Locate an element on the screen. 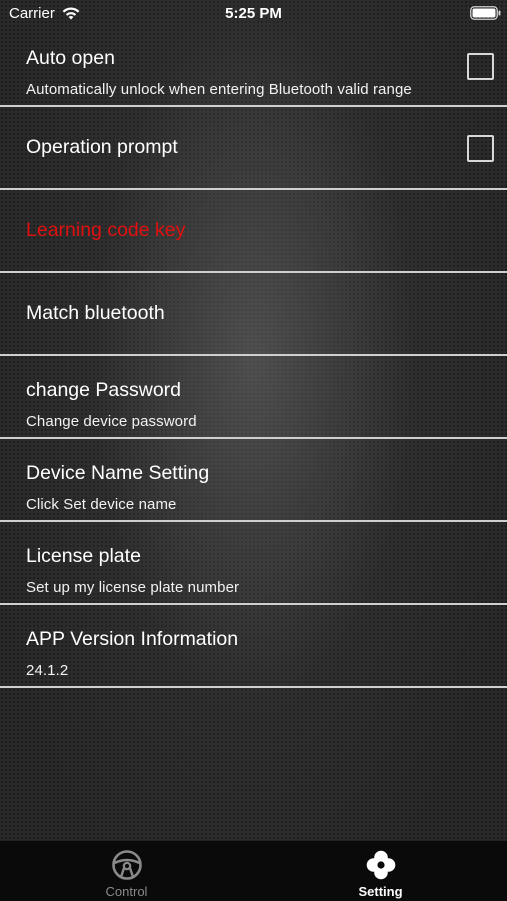  operation-prompt-title: Operation prompt is located at coordinates (102, 147).